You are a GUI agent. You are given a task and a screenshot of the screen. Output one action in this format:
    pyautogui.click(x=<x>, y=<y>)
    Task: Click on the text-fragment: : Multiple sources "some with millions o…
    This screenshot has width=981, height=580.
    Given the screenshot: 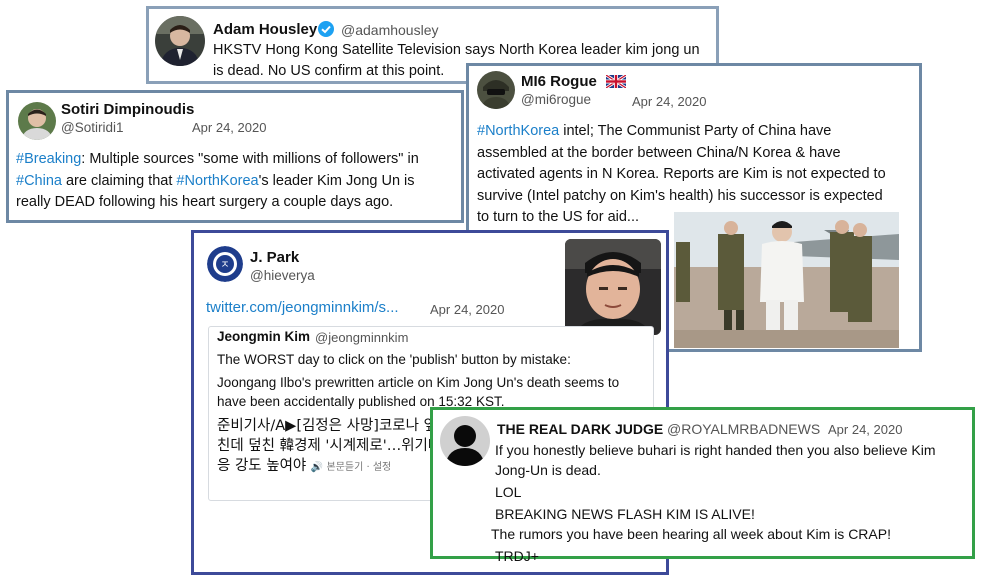 What is the action you would take?
    pyautogui.click(x=250, y=159)
    